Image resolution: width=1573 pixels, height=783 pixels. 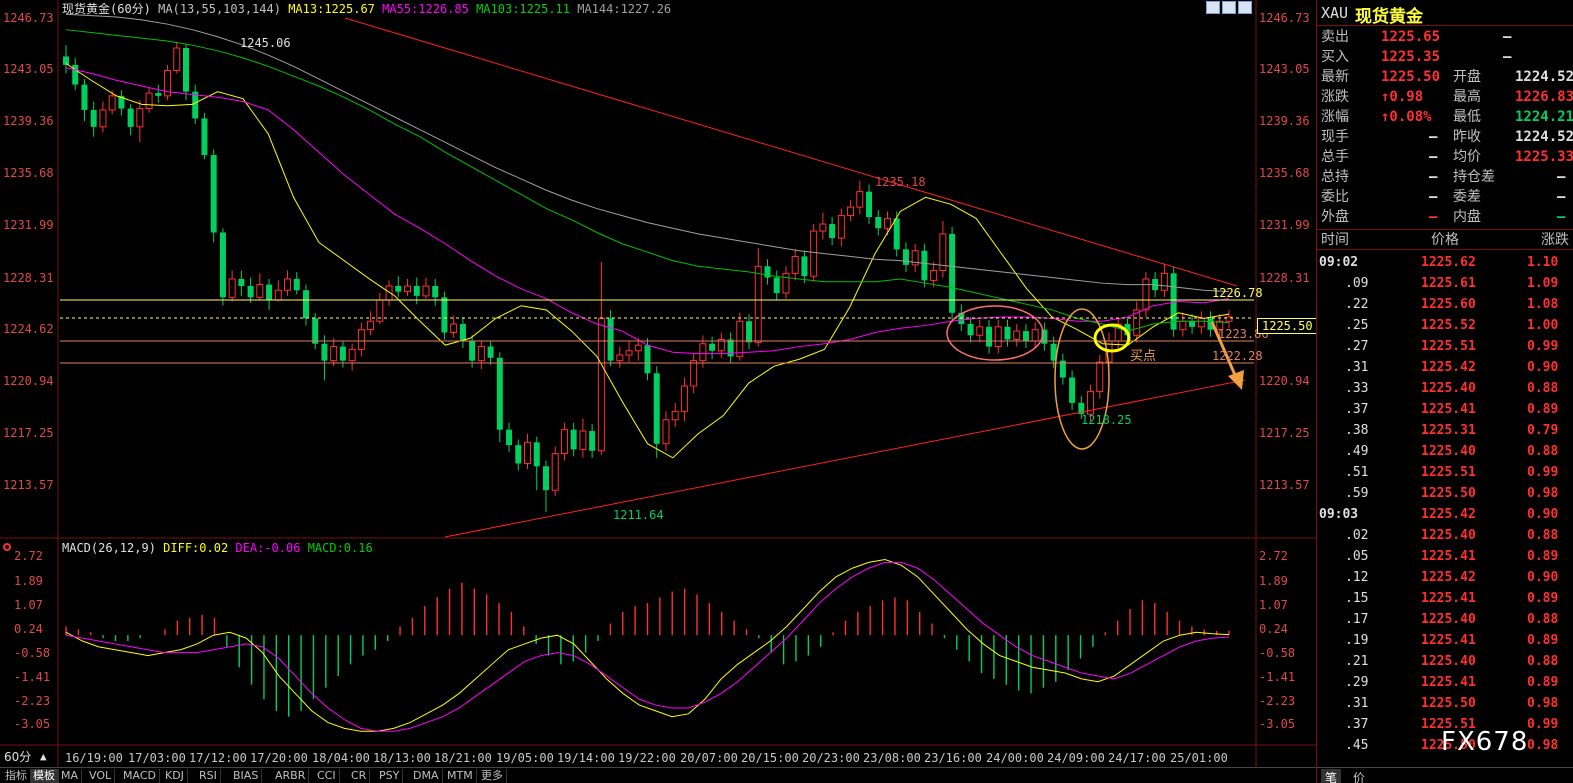 What do you see at coordinates (1357, 493) in the screenshot?
I see `tick-time: .59` at bounding box center [1357, 493].